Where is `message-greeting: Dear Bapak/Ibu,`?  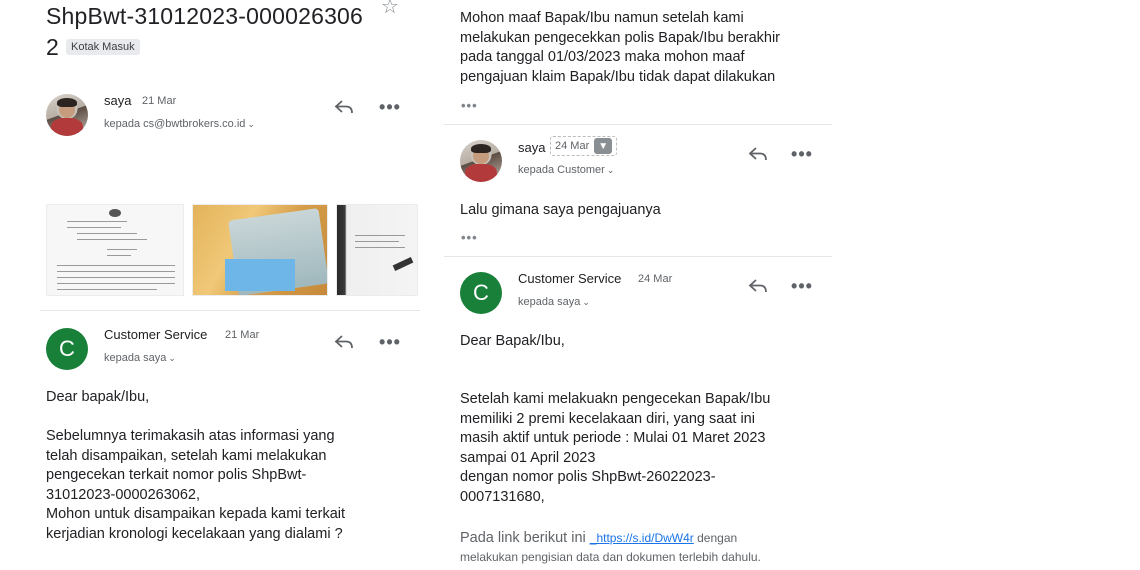 message-greeting: Dear Bapak/Ibu, is located at coordinates (512, 341).